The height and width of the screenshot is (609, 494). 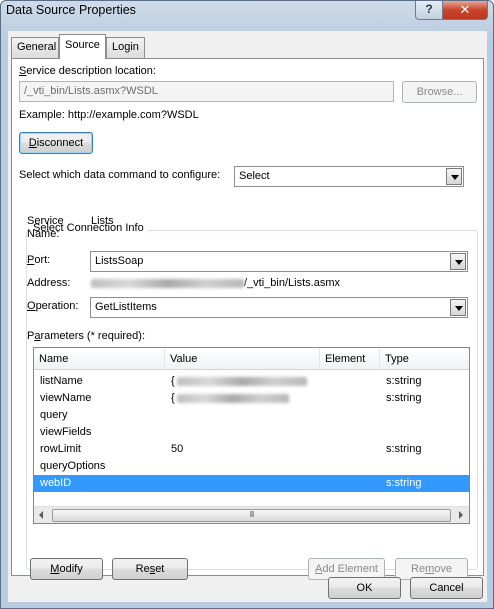 What do you see at coordinates (45, 221) in the screenshot?
I see `service-name-label-1: Service` at bounding box center [45, 221].